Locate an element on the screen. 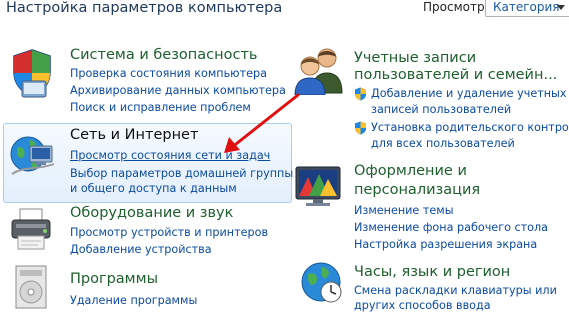 The width and height of the screenshot is (569, 312). link-parental-controls-1: Установка родительского контроля is located at coordinates (470, 127).